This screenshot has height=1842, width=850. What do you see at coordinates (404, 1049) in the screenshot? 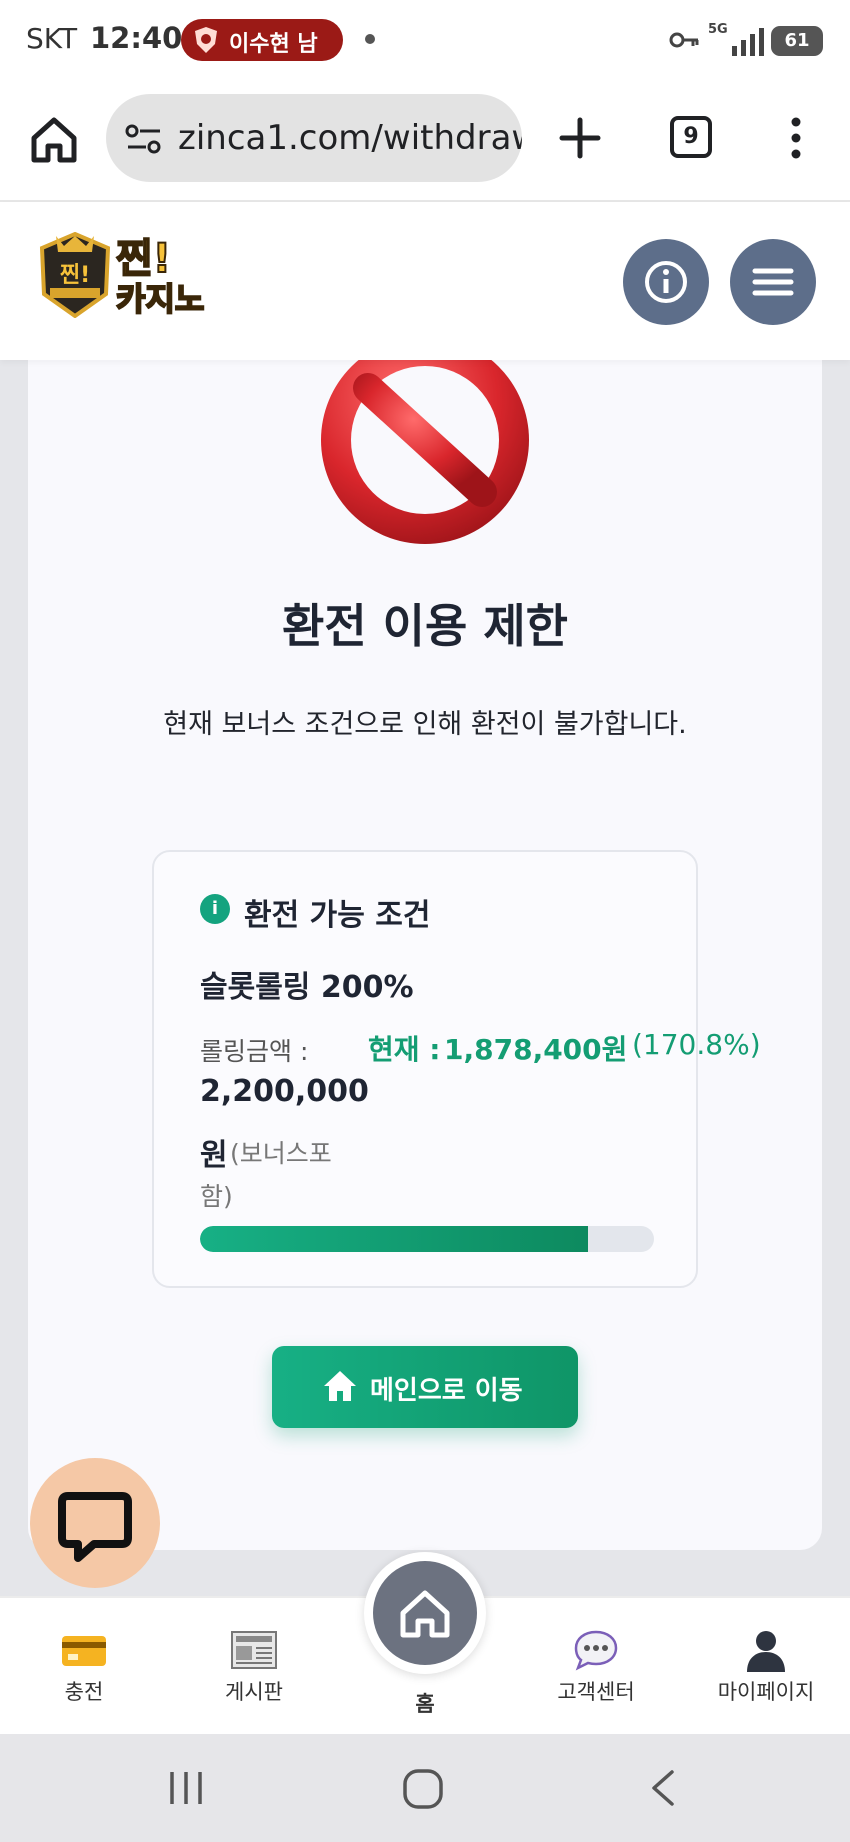
I see `current-rolling-label: 현재 :` at bounding box center [404, 1049].